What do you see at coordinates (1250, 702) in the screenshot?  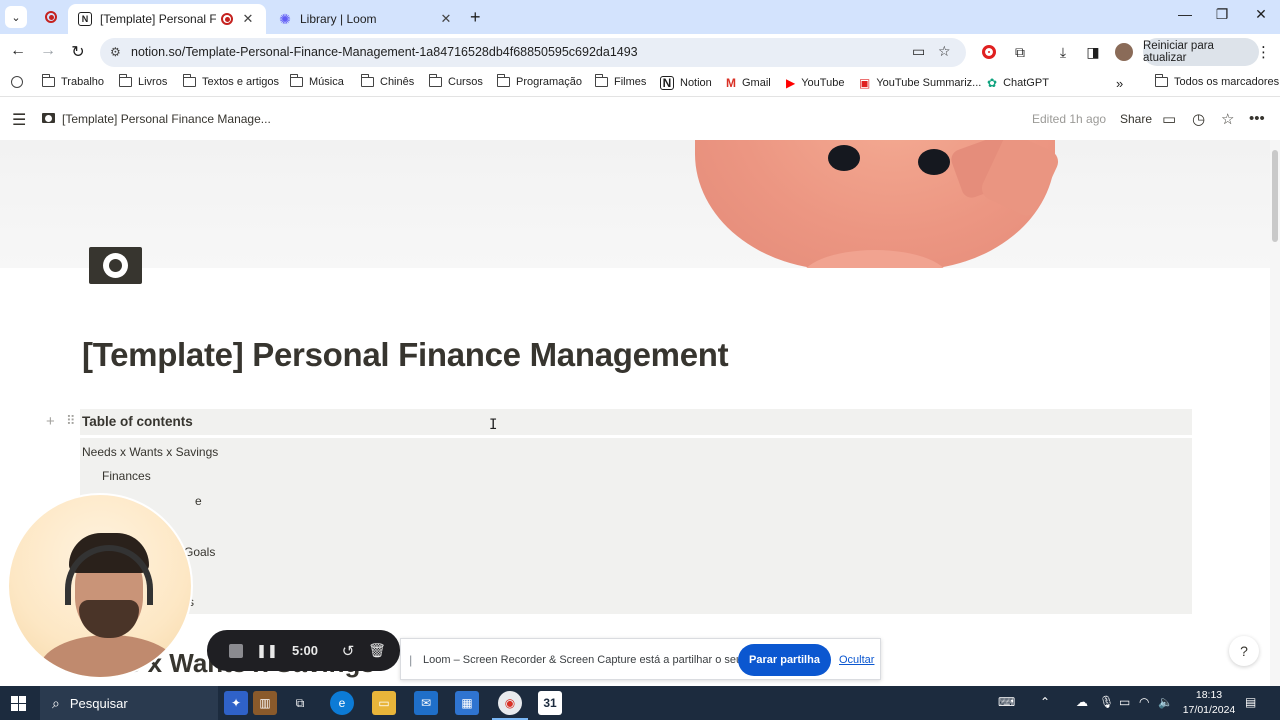 I see `notifications-icon: ▤` at bounding box center [1250, 702].